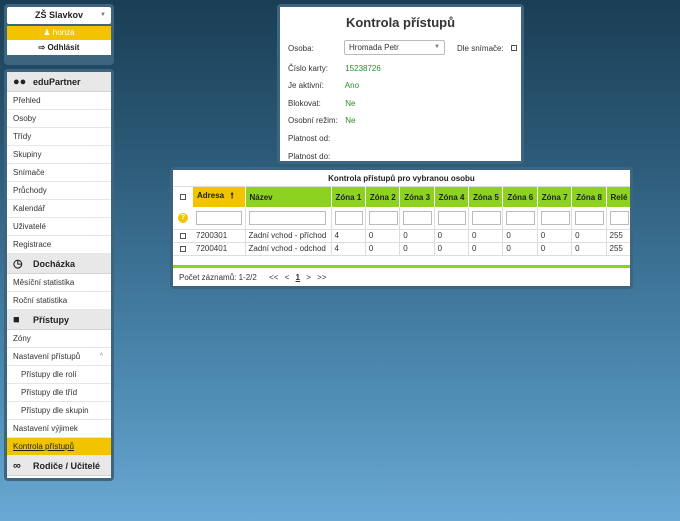 The width and height of the screenshot is (680, 521). I want to click on page-title: Kontrola přístupů, so click(400, 22).